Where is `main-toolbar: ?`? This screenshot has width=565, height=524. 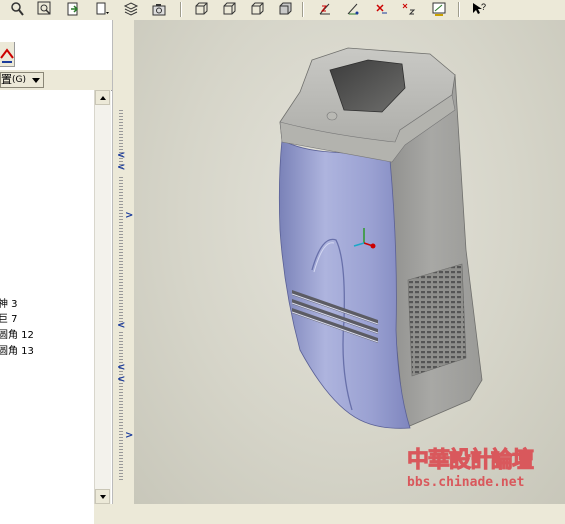 main-toolbar: ? is located at coordinates (282, 10).